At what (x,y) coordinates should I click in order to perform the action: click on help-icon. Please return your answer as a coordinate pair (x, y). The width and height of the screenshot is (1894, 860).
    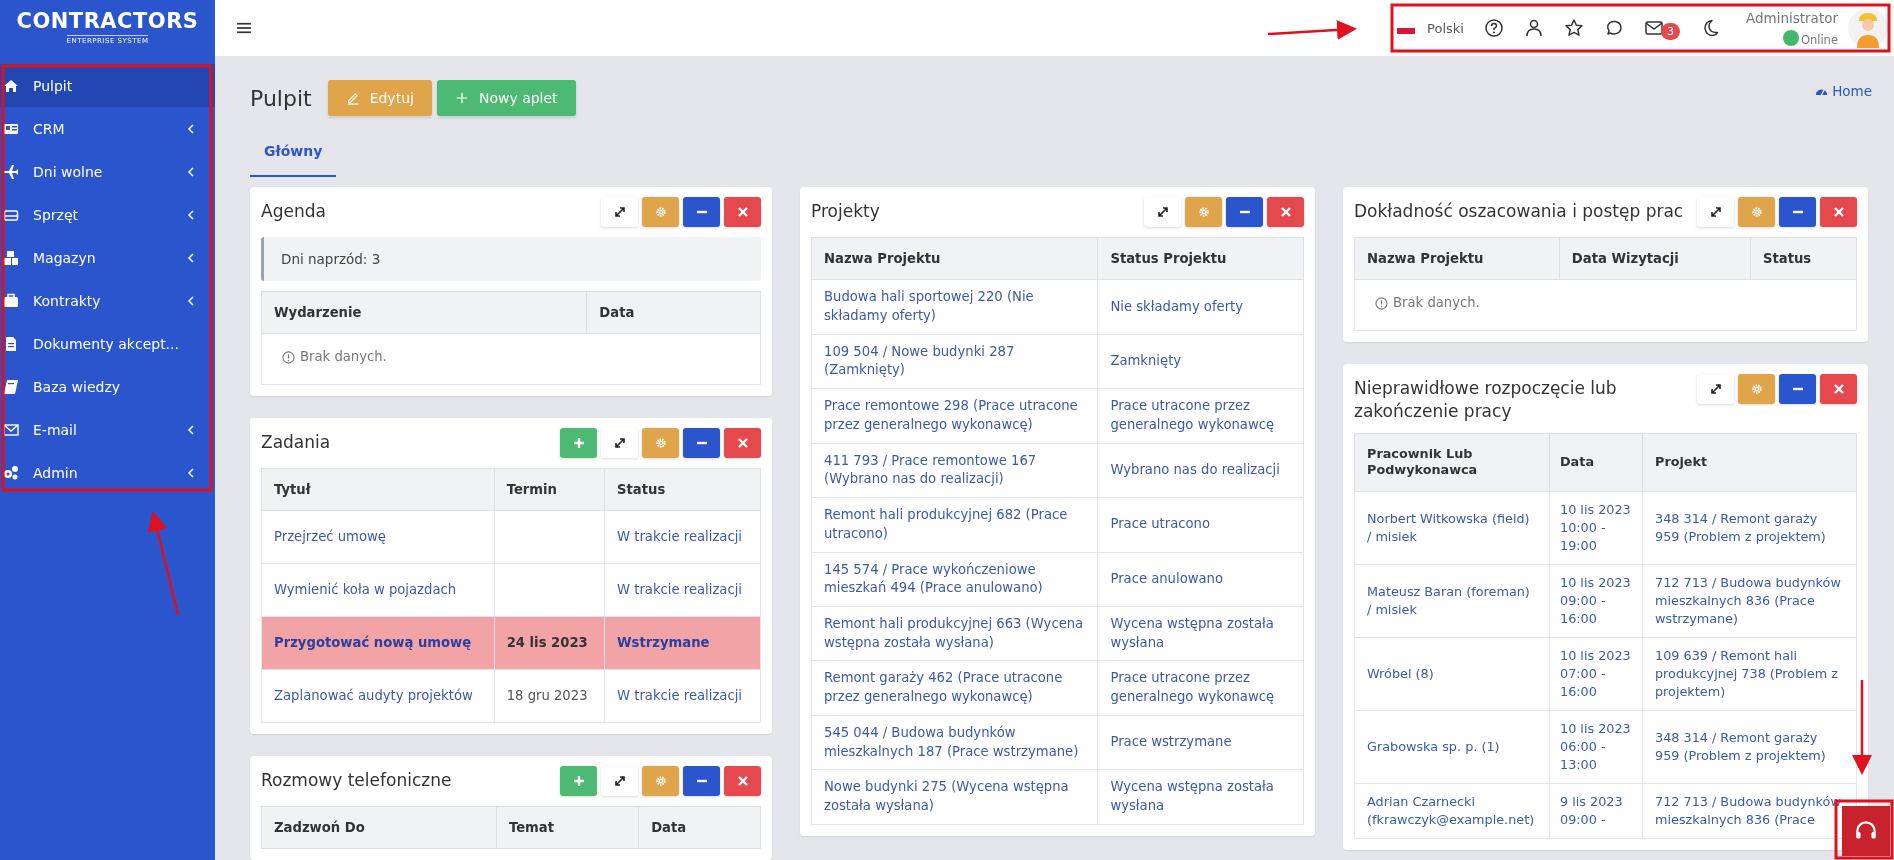
    Looking at the image, I should click on (1493, 28).